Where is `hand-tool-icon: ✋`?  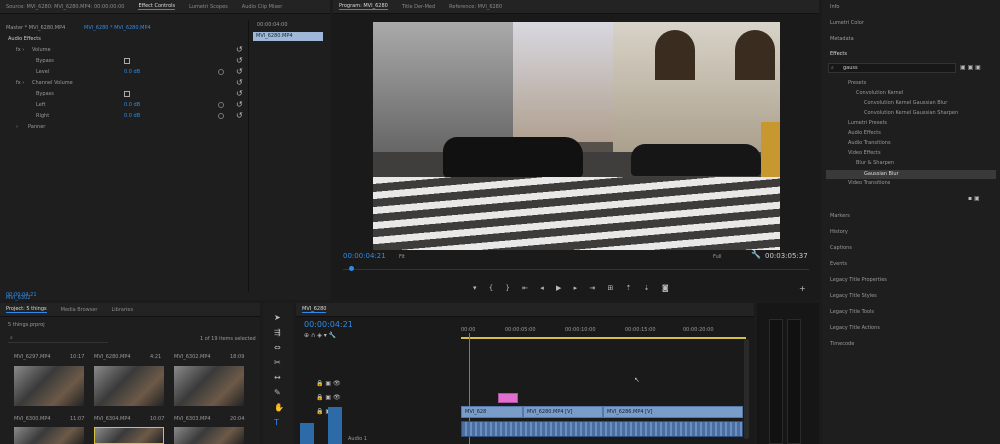
hand-tool-icon: ✋ is located at coordinates (279, 408).